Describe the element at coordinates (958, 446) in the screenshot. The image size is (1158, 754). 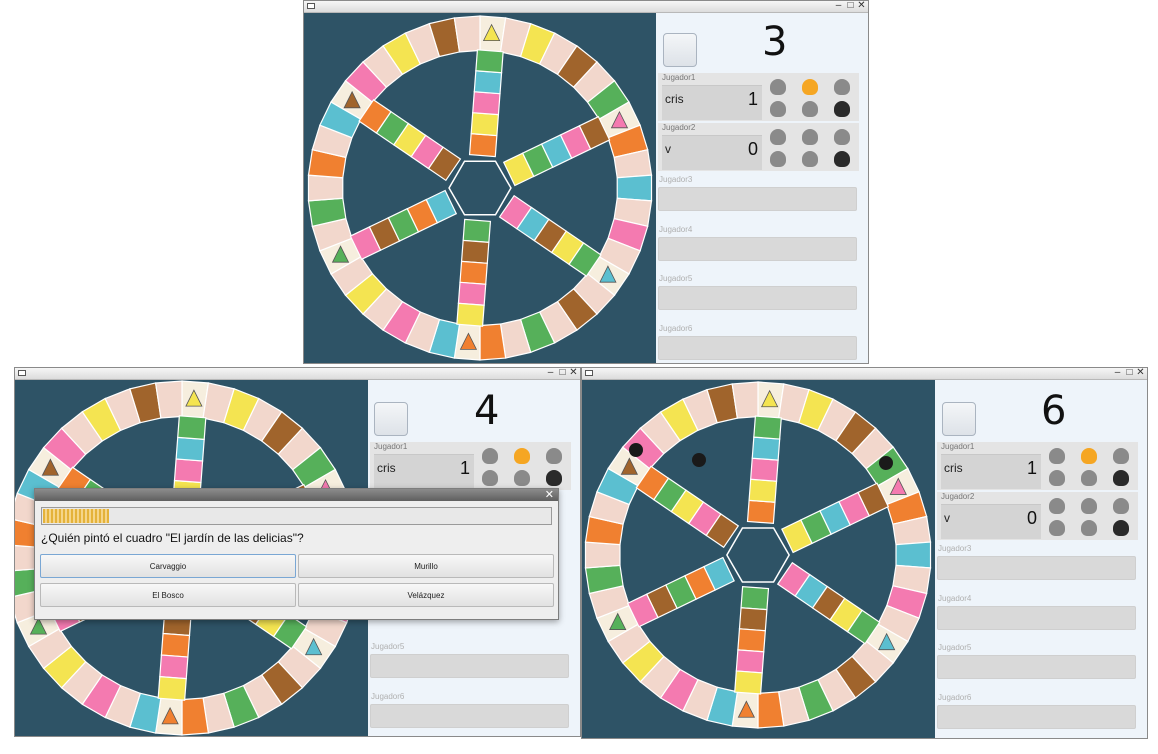
I see `player-label: Jugador1` at that location.